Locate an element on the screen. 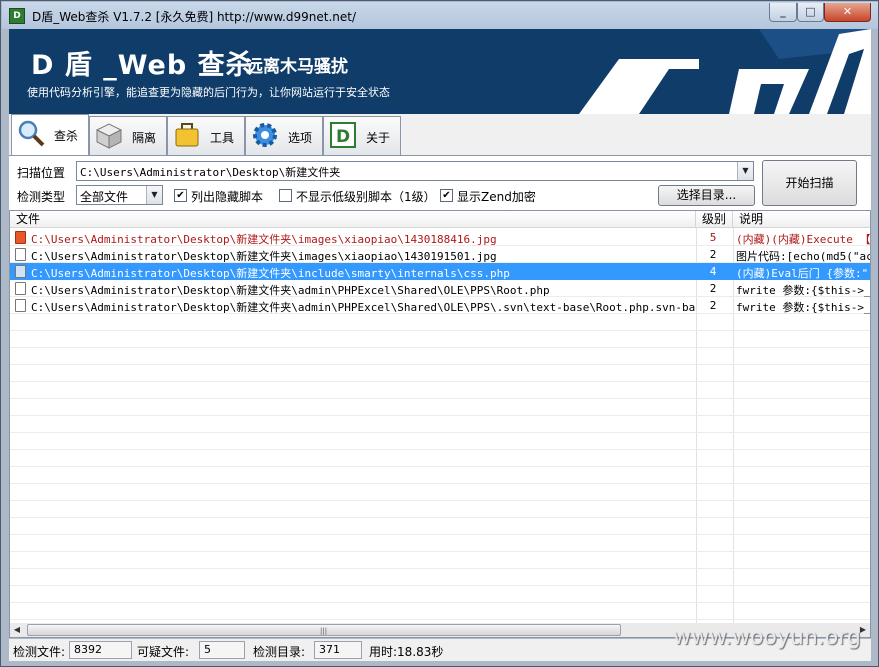  tab-label: 隔离 is located at coordinates (144, 138).